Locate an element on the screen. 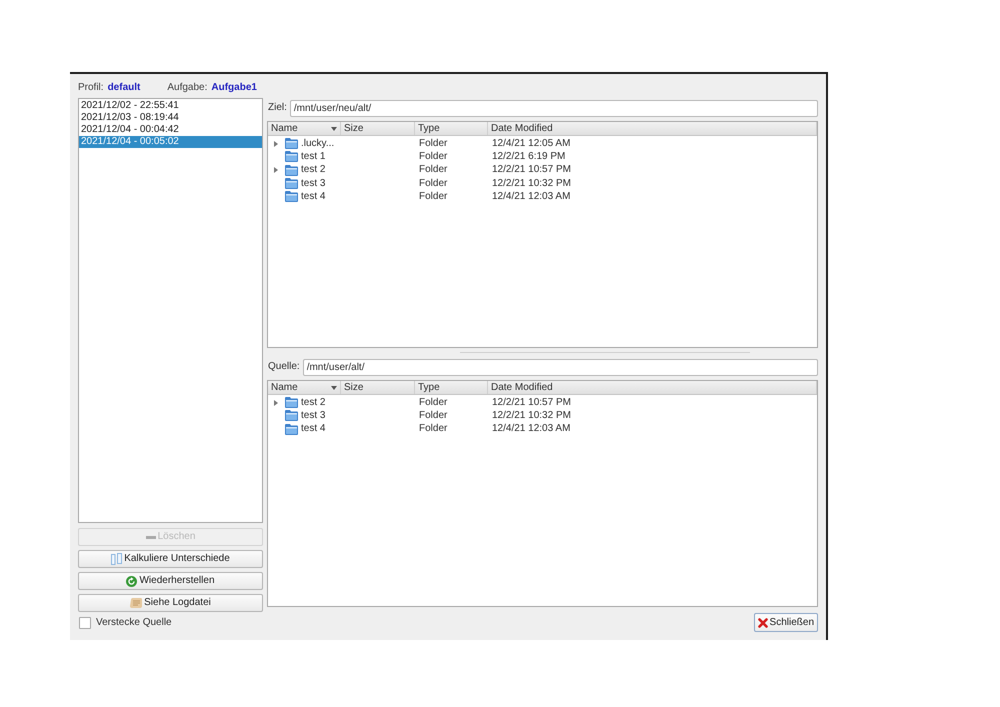 Image resolution: width=1000 pixels, height=707 pixels. circular-arrow-icon is located at coordinates (132, 581).